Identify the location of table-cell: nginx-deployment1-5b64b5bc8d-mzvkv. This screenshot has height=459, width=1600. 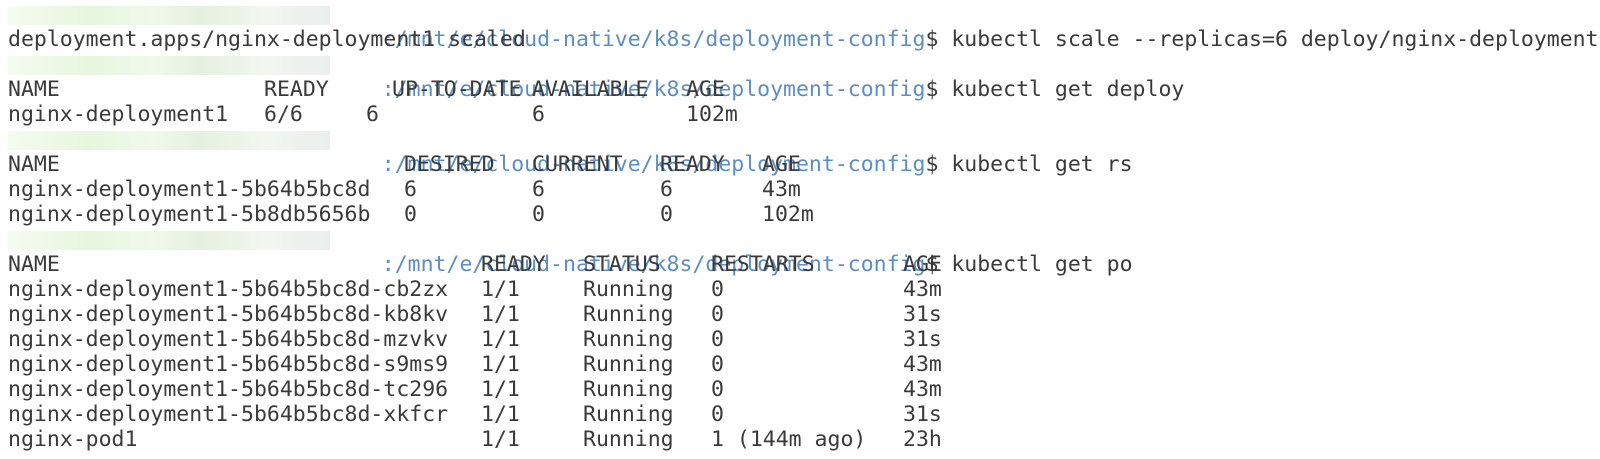
(228, 339).